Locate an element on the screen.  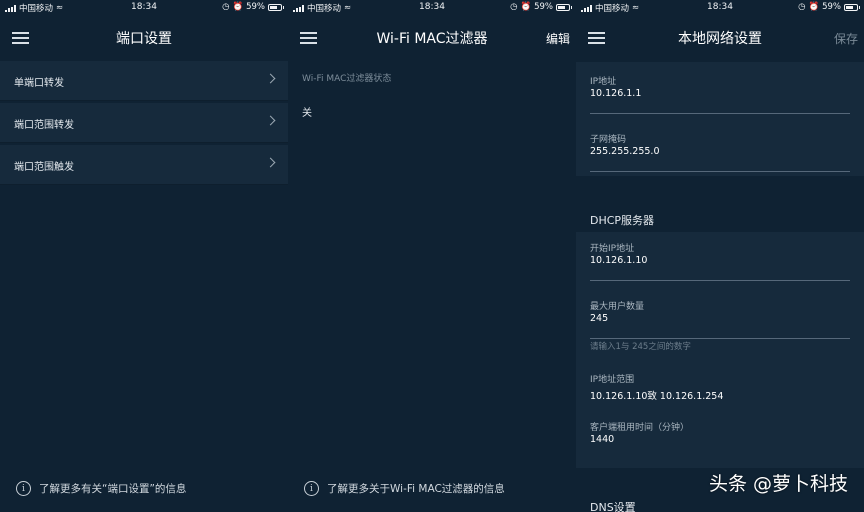
learn-more-text: 了解更多有关“端口设置”的信息 is located at coordinates (113, 489).